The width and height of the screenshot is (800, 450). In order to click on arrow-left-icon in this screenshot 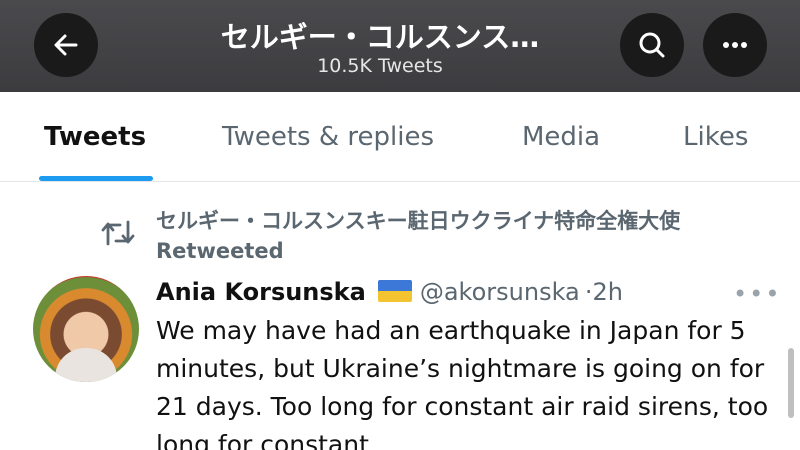, I will do `click(66, 45)`.